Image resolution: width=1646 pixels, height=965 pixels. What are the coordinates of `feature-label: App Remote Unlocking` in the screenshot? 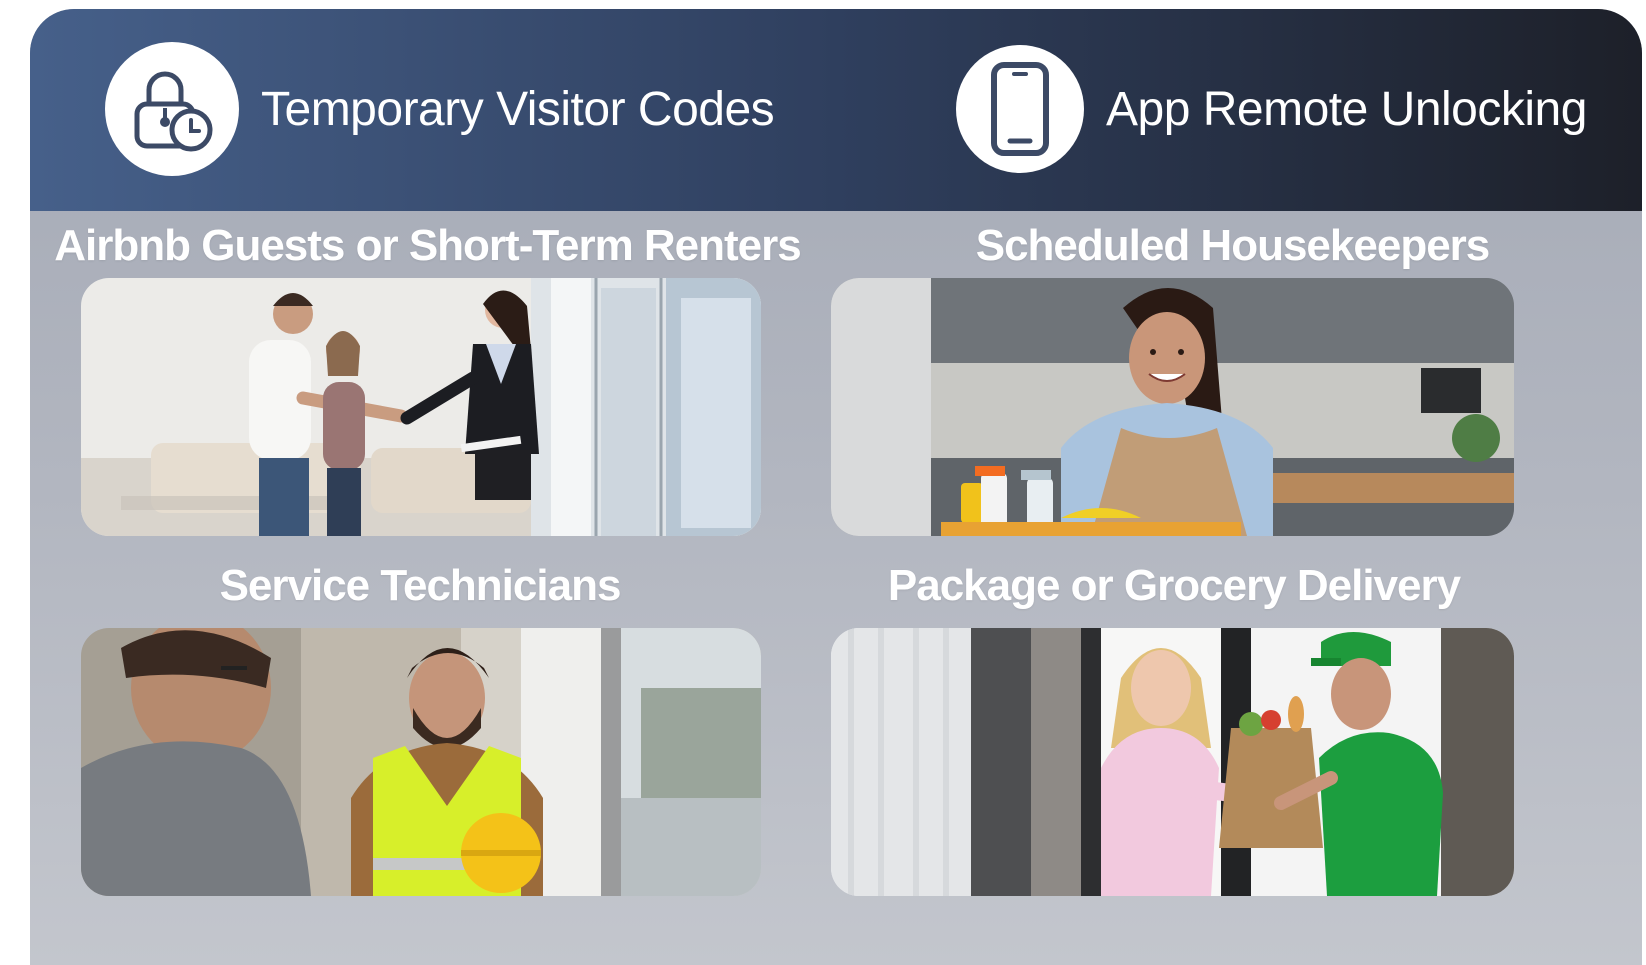 It's located at (1346, 109).